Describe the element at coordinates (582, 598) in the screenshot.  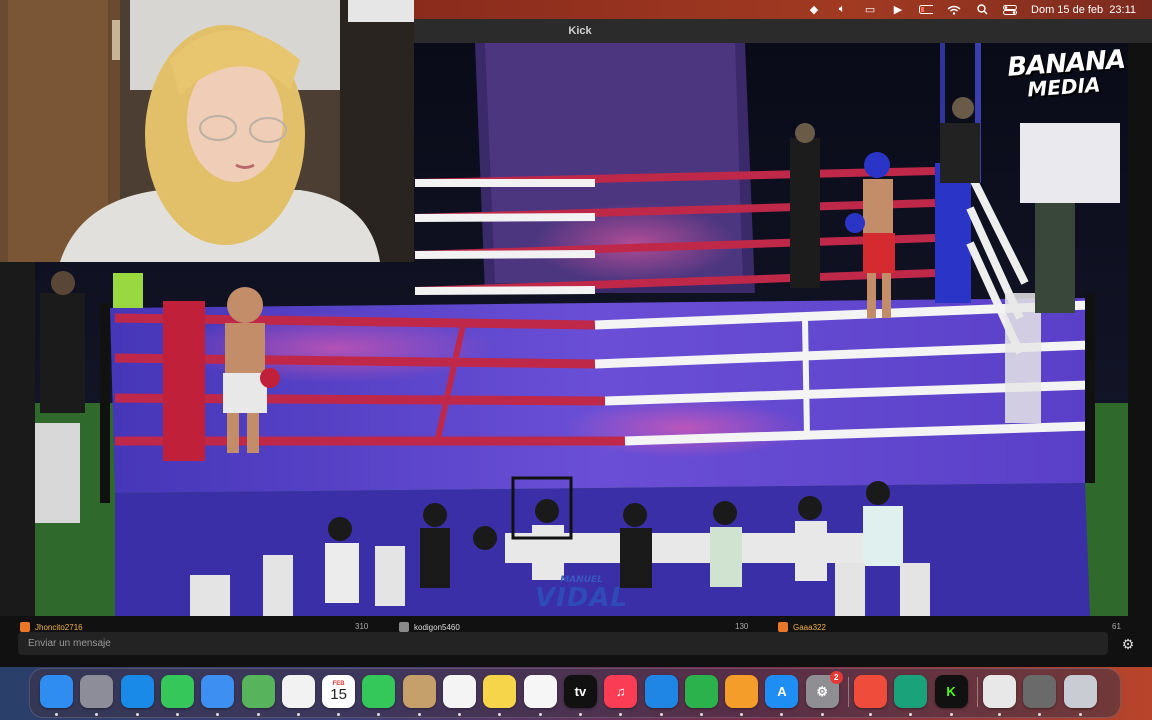
I see `watermark-large: VIDAL` at that location.